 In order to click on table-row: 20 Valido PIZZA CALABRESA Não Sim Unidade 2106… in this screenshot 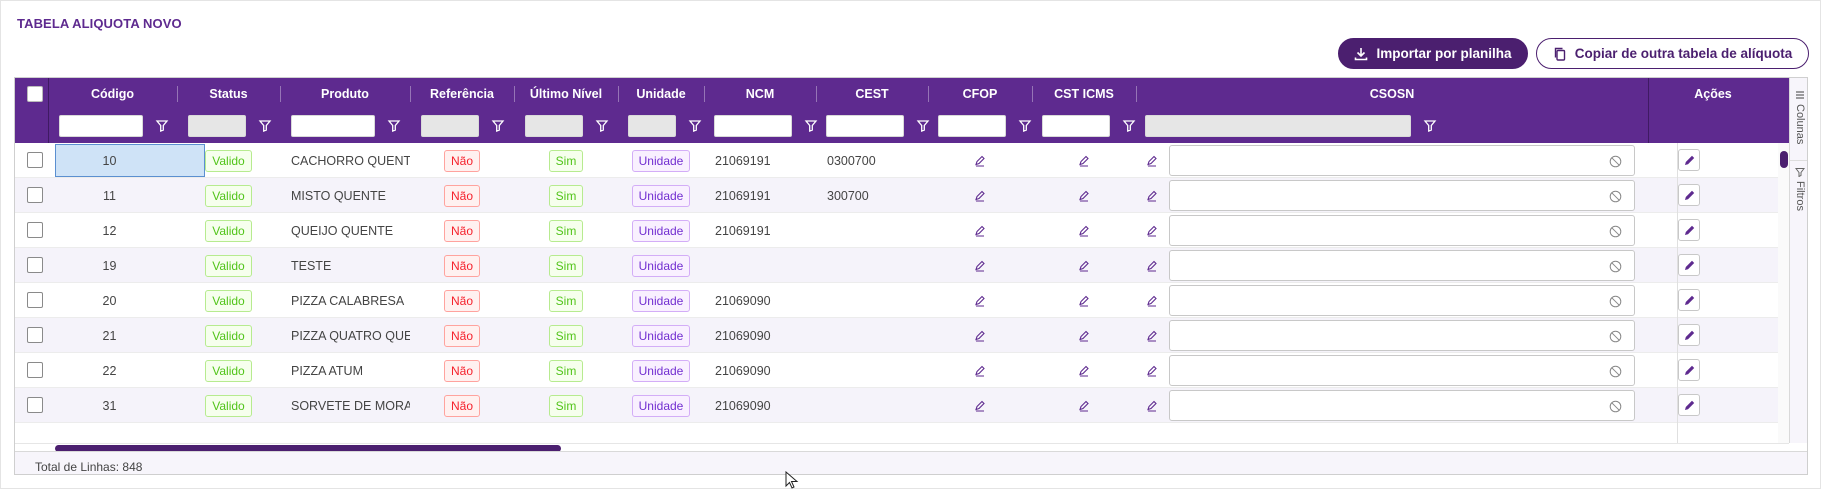, I will do `click(902, 300)`.